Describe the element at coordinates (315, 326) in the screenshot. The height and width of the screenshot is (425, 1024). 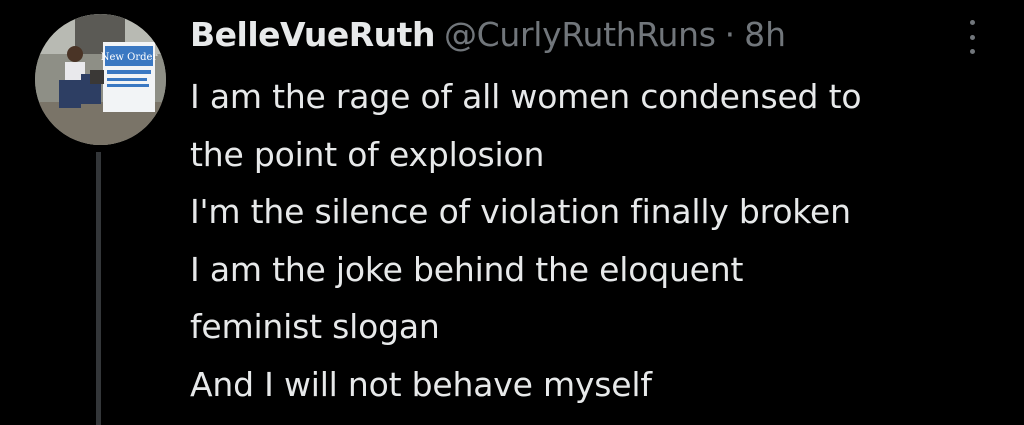
I see `tweet-text-line: feminist slogan` at that location.